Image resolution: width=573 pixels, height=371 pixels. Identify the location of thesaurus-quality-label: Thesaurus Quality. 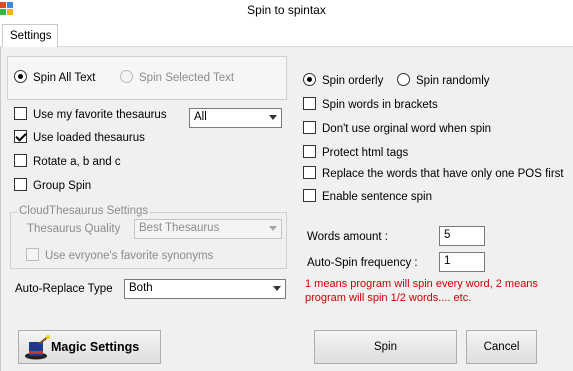
(74, 229).